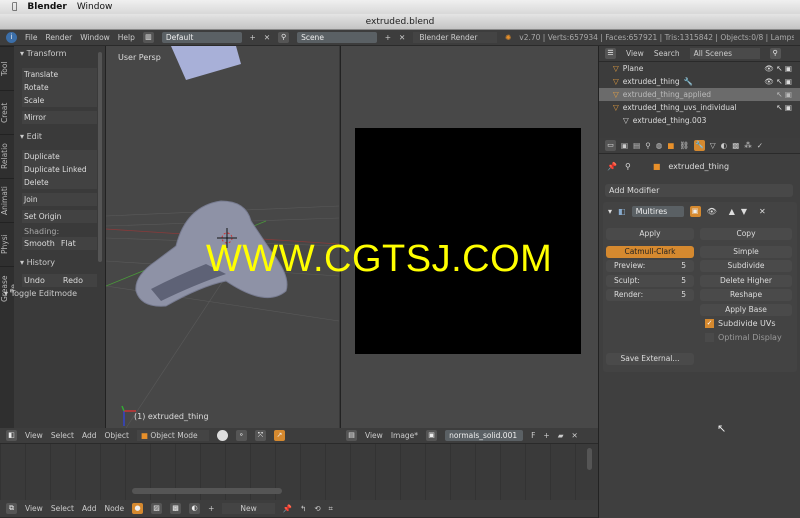 The height and width of the screenshot is (518, 800). Describe the element at coordinates (740, 323) in the screenshot. I see `subdivide-uvs-checkbox: ✓ Subdivide UVs` at that location.